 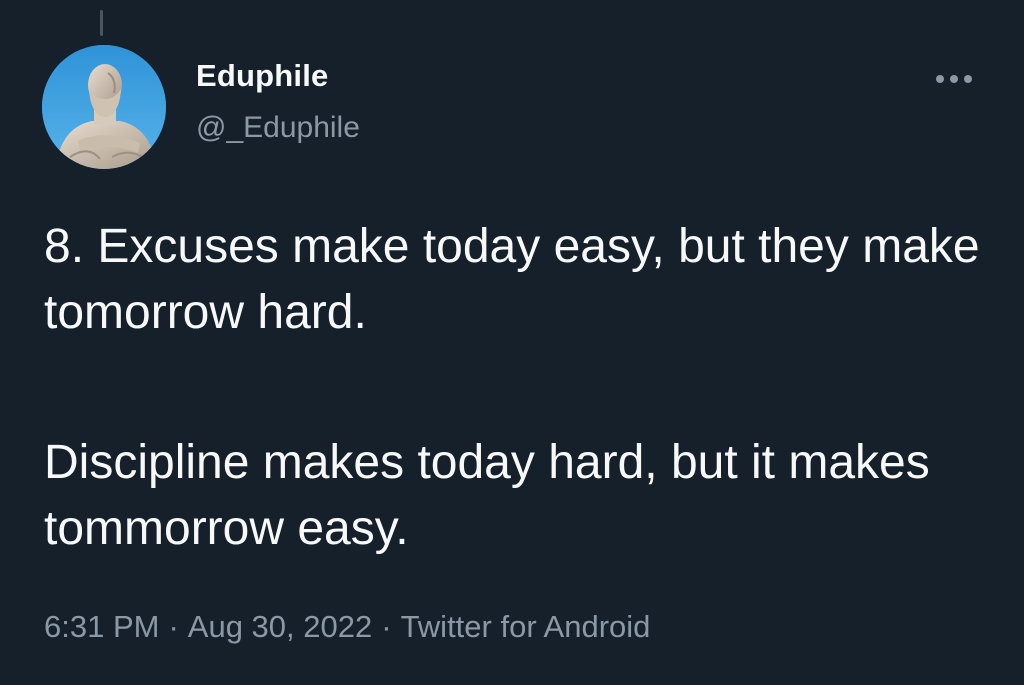 I want to click on tweet-source: Twitter for Android, so click(x=526, y=626).